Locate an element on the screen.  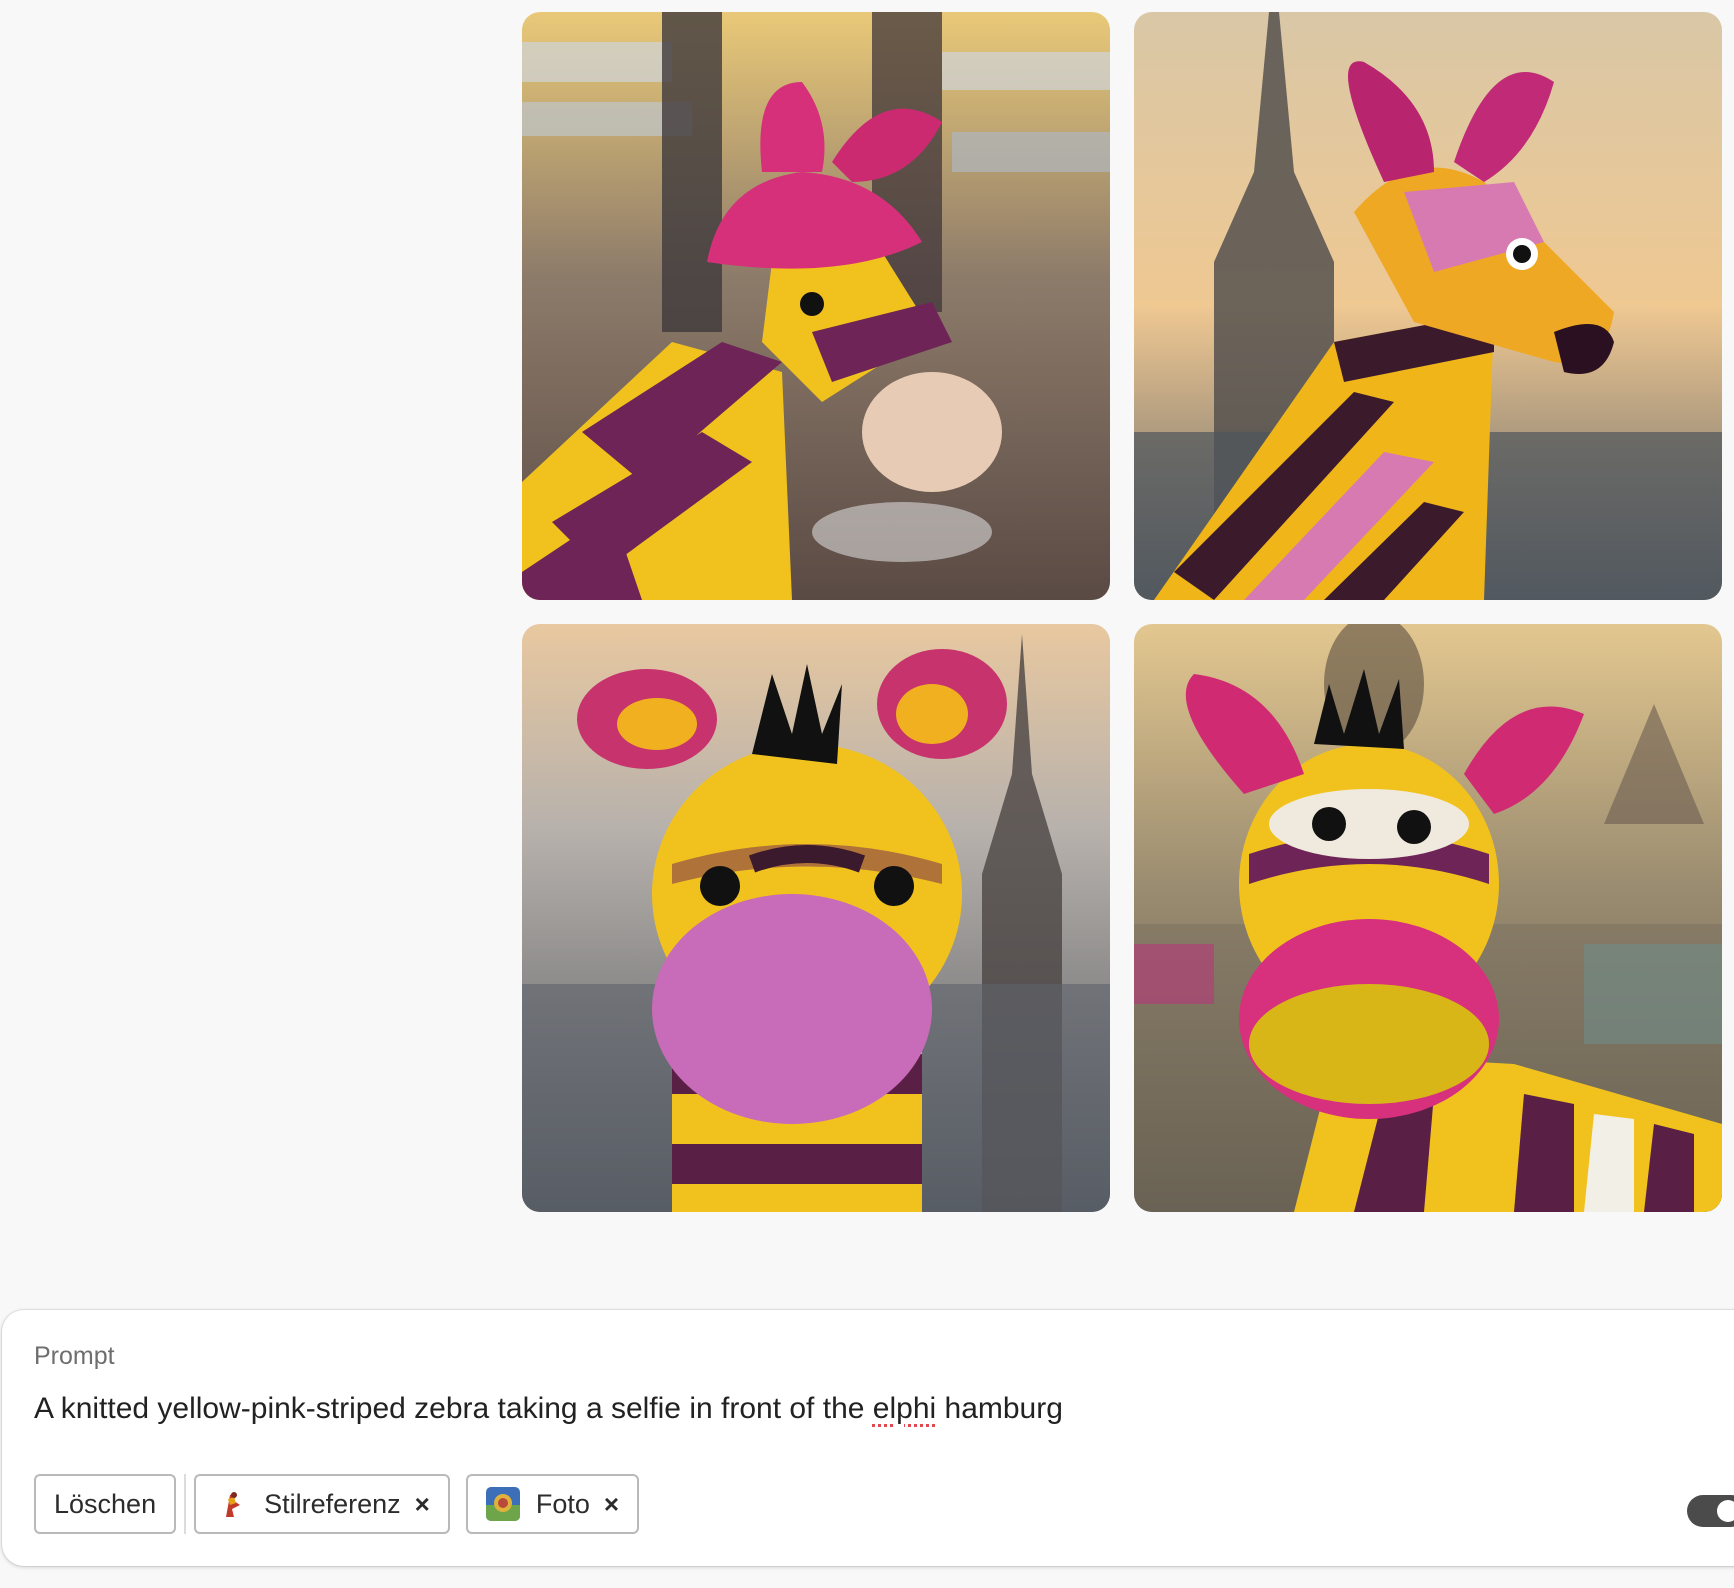
photo-content-type-thumbnail-icon is located at coordinates (502, 1504).